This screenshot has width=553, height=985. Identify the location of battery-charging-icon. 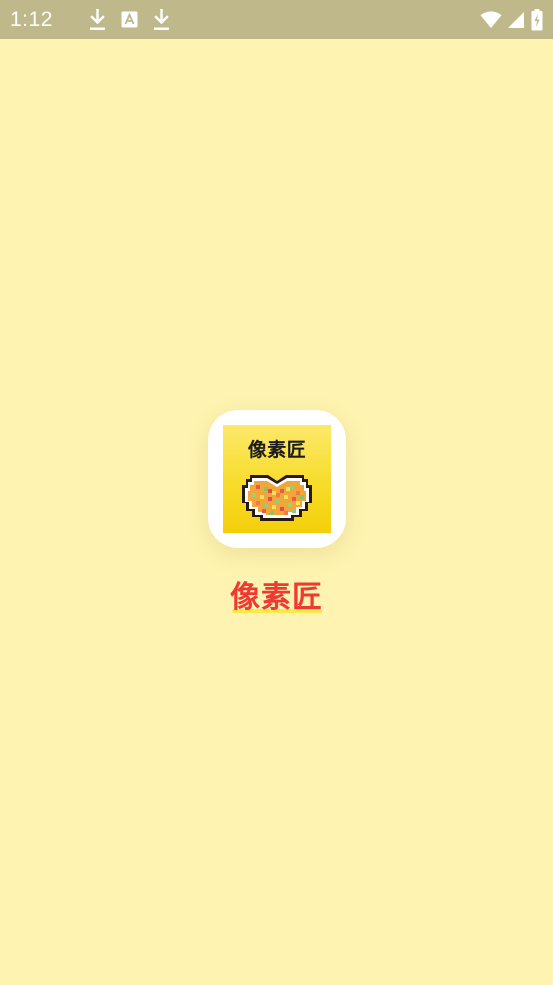
(537, 19).